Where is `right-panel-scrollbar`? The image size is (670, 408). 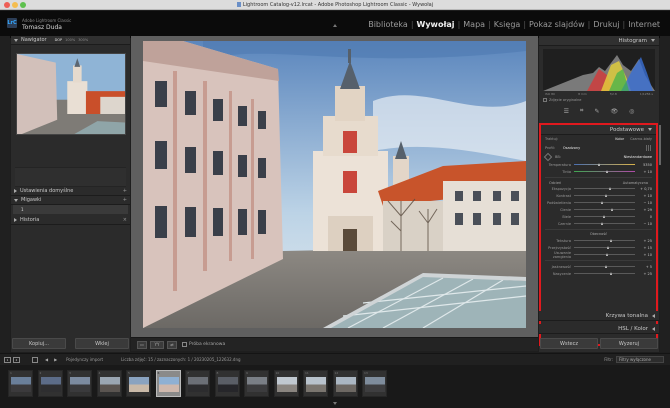 right-panel-scrollbar is located at coordinates (660, 145).